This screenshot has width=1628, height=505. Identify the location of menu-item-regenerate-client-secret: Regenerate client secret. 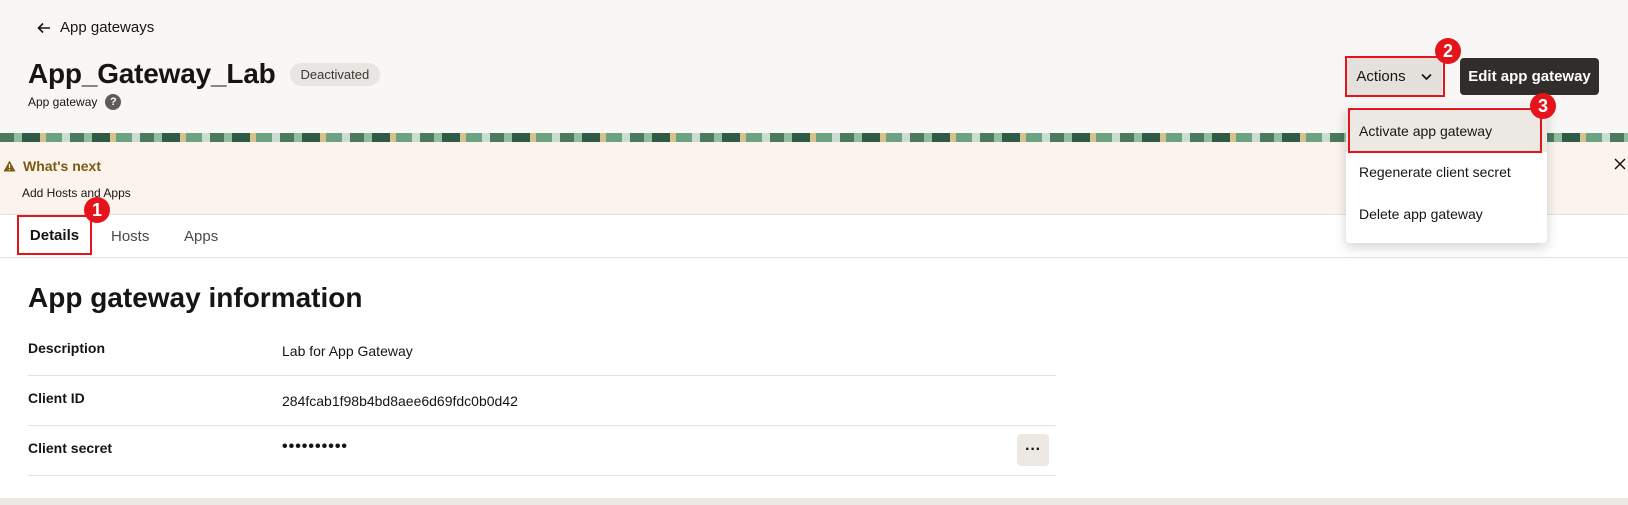
(1446, 172).